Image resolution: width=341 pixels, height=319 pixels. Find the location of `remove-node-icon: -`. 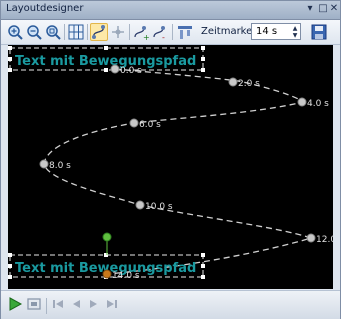

remove-node-icon: - is located at coordinates (159, 34).